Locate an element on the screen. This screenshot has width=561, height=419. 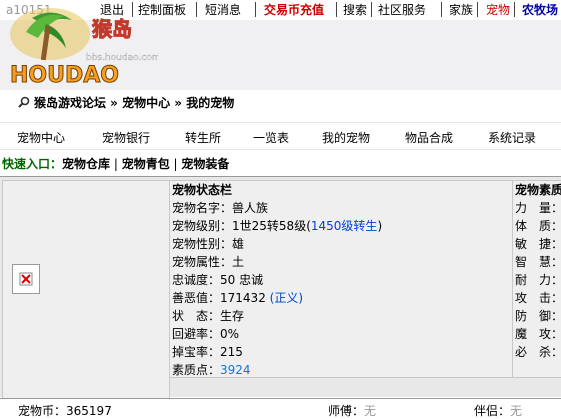
nav-system-log: 系统记录 is located at coordinates (512, 137).